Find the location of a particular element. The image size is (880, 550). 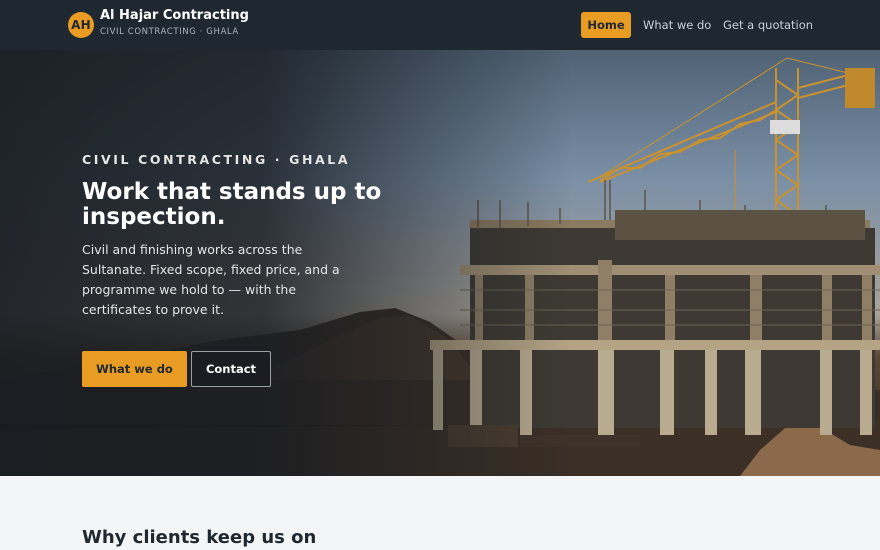

nav-what-we-do-link: What we do is located at coordinates (677, 25).